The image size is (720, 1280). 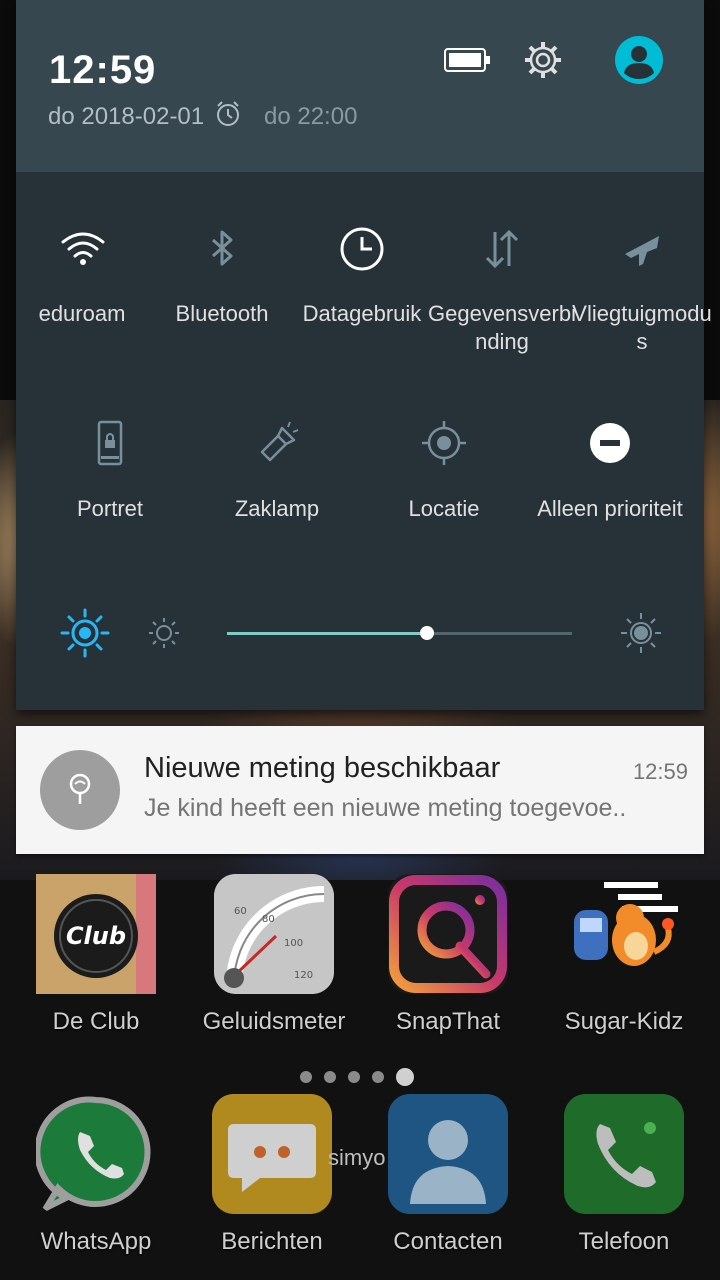 I want to click on contacts-icon, so click(x=448, y=1154).